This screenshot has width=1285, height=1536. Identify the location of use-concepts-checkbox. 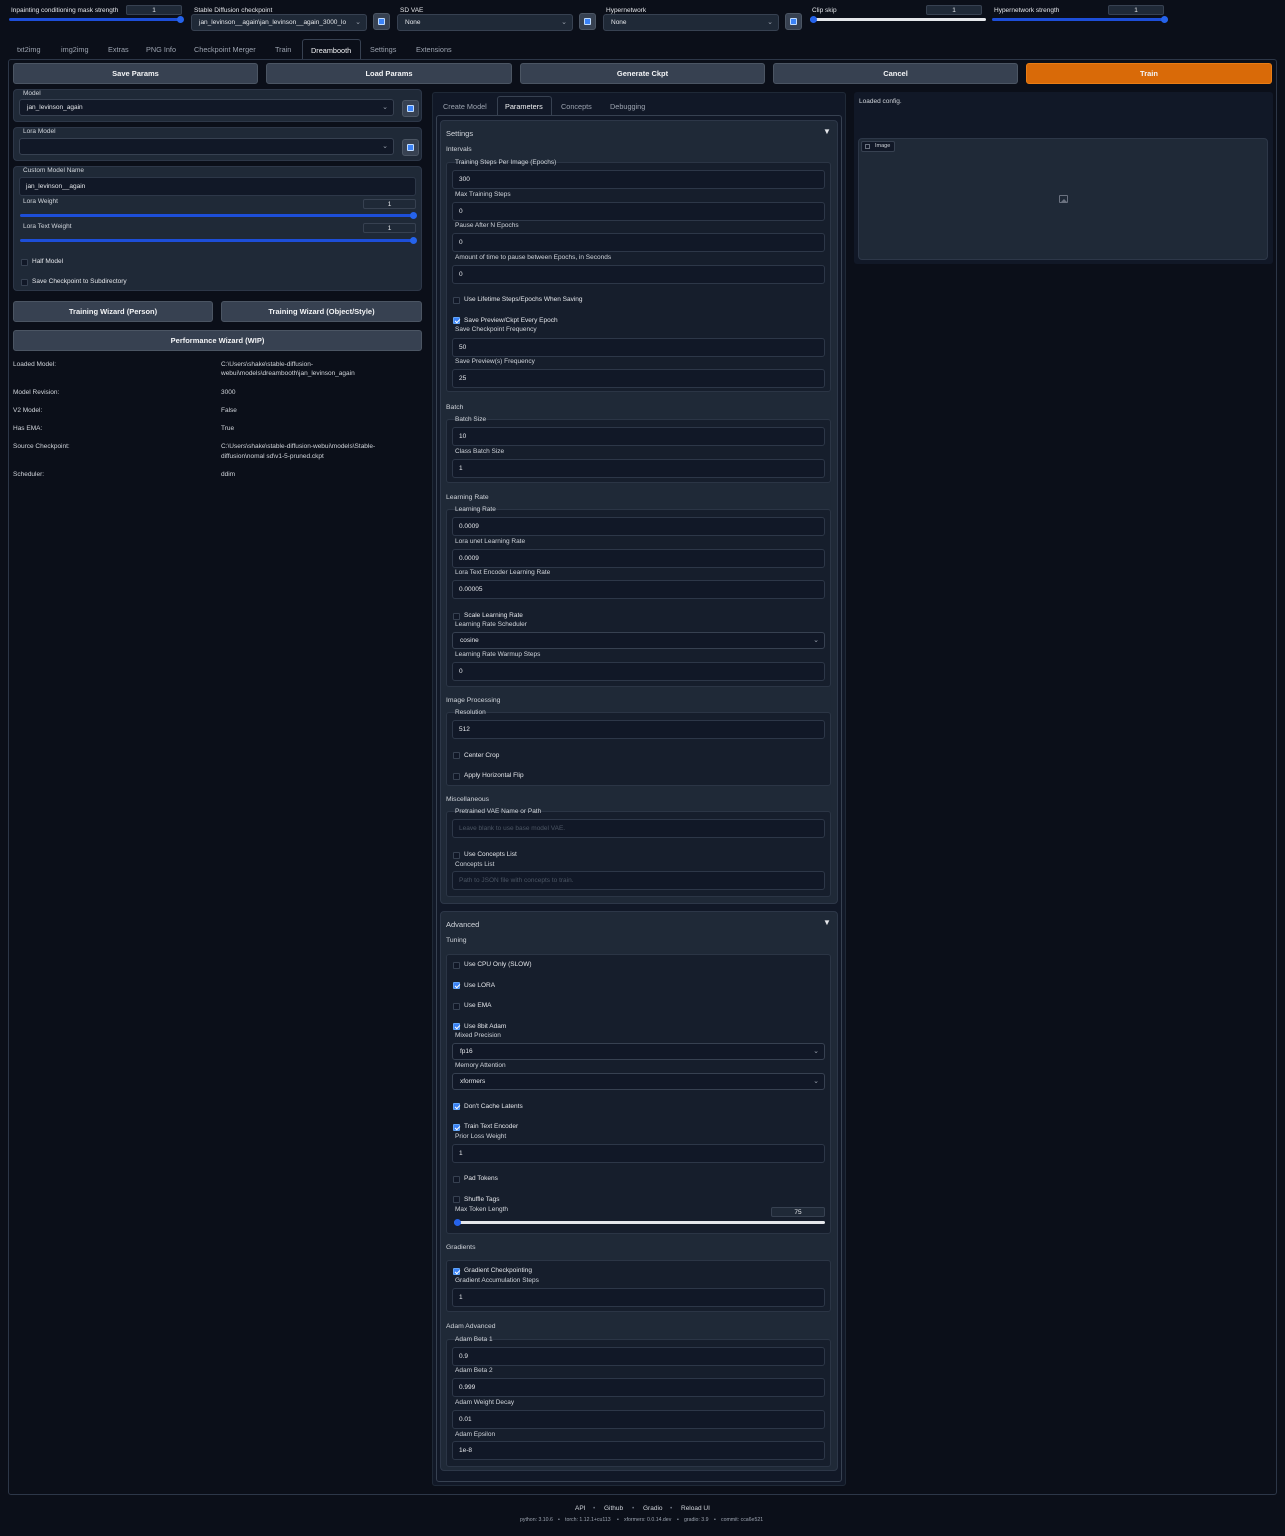
(456, 855).